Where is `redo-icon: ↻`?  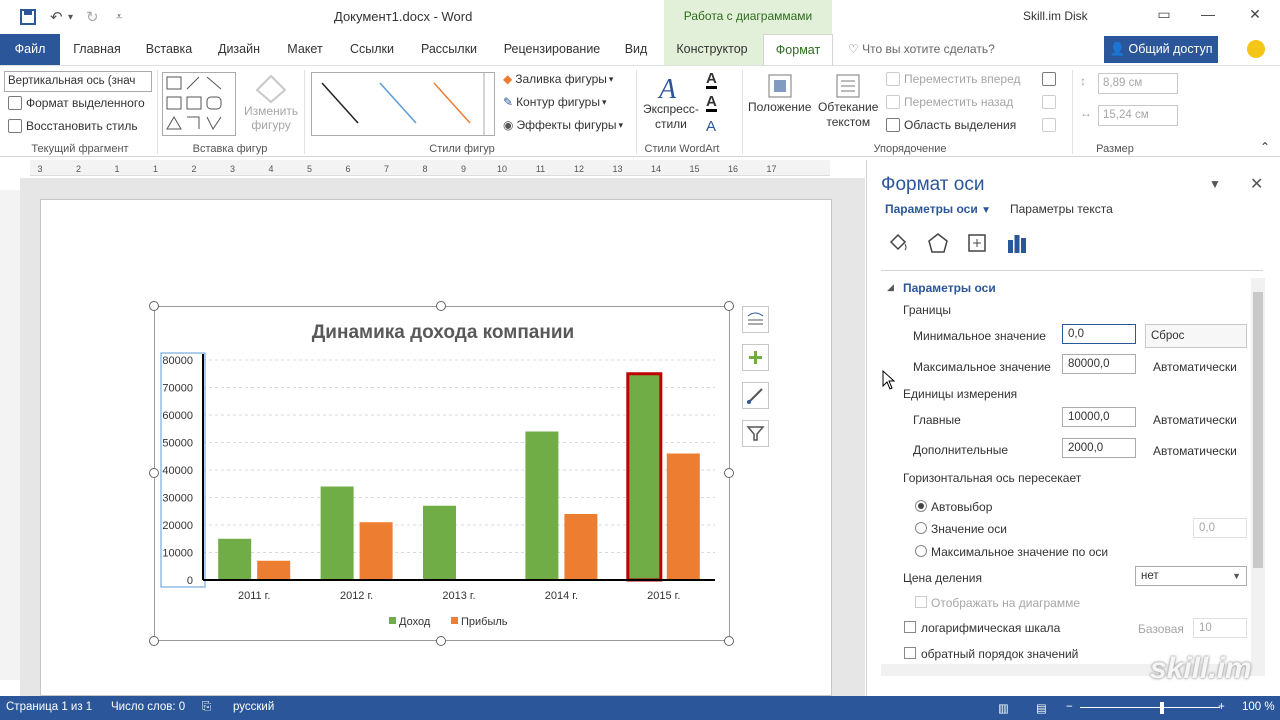 redo-icon: ↻ is located at coordinates (92, 17).